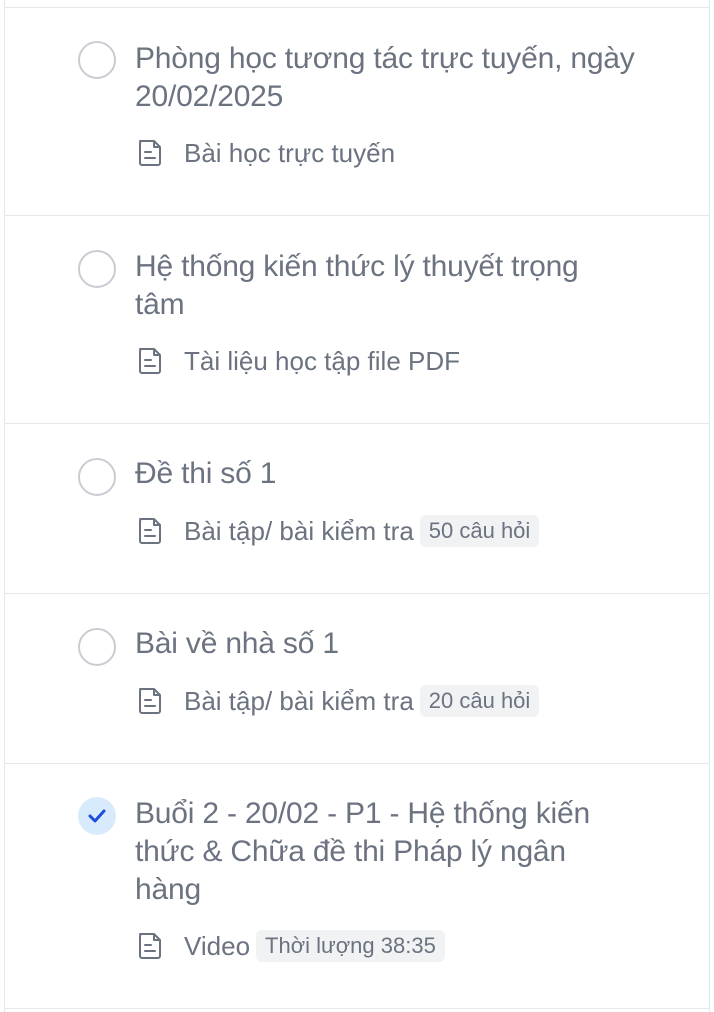  I want to click on lesson-title: Đề thi số 1, so click(206, 473).